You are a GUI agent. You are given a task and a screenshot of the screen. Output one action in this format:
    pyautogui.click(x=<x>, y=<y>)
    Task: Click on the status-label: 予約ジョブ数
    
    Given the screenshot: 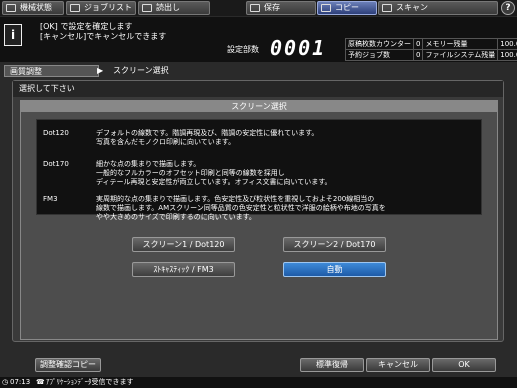 What is the action you would take?
    pyautogui.click(x=379, y=55)
    